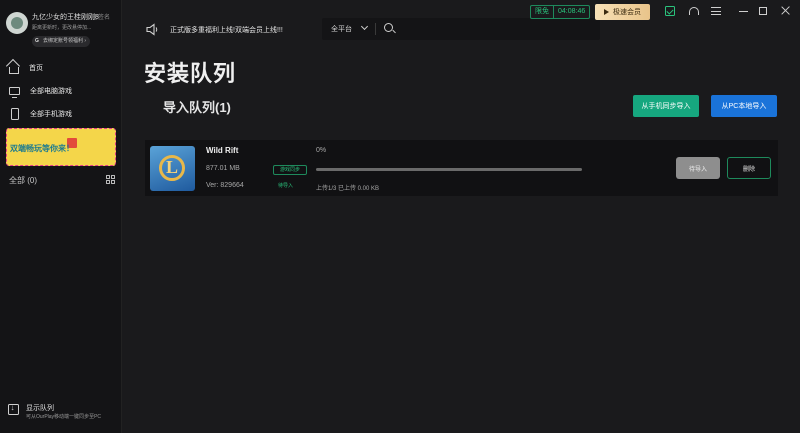 This screenshot has height=433, width=800. Describe the element at coordinates (51, 114) in the screenshot. I see `sidebar-item-label: 全部手机游戏` at that location.